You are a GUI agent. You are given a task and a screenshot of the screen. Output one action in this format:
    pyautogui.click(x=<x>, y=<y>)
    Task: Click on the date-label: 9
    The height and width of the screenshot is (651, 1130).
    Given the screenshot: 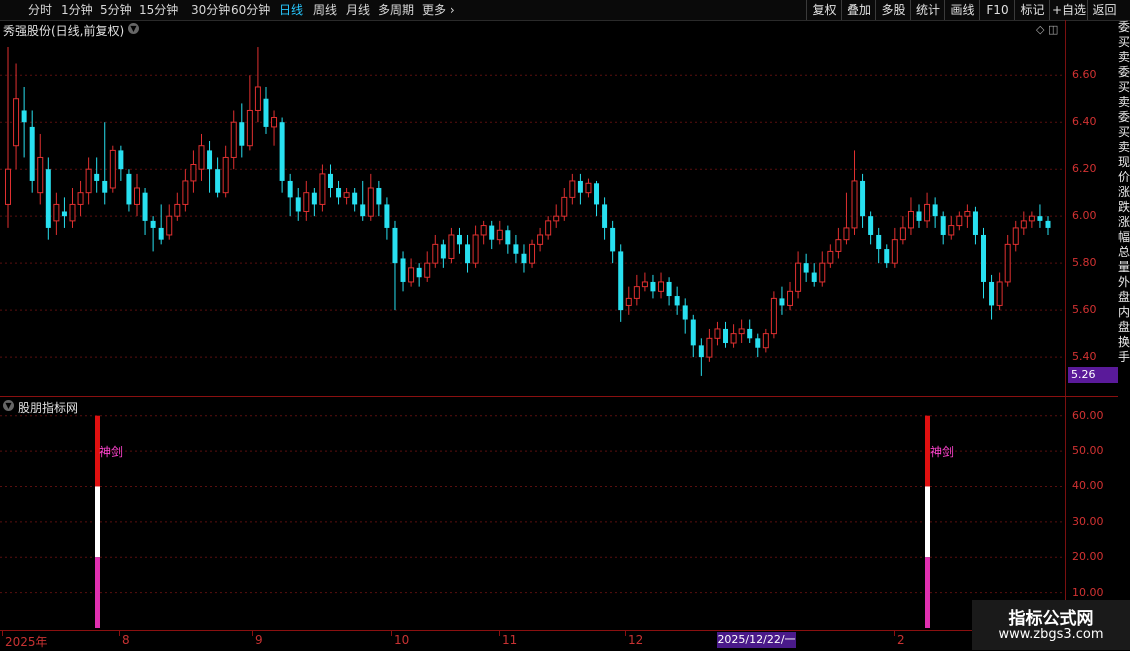 What is the action you would take?
    pyautogui.click(x=259, y=640)
    